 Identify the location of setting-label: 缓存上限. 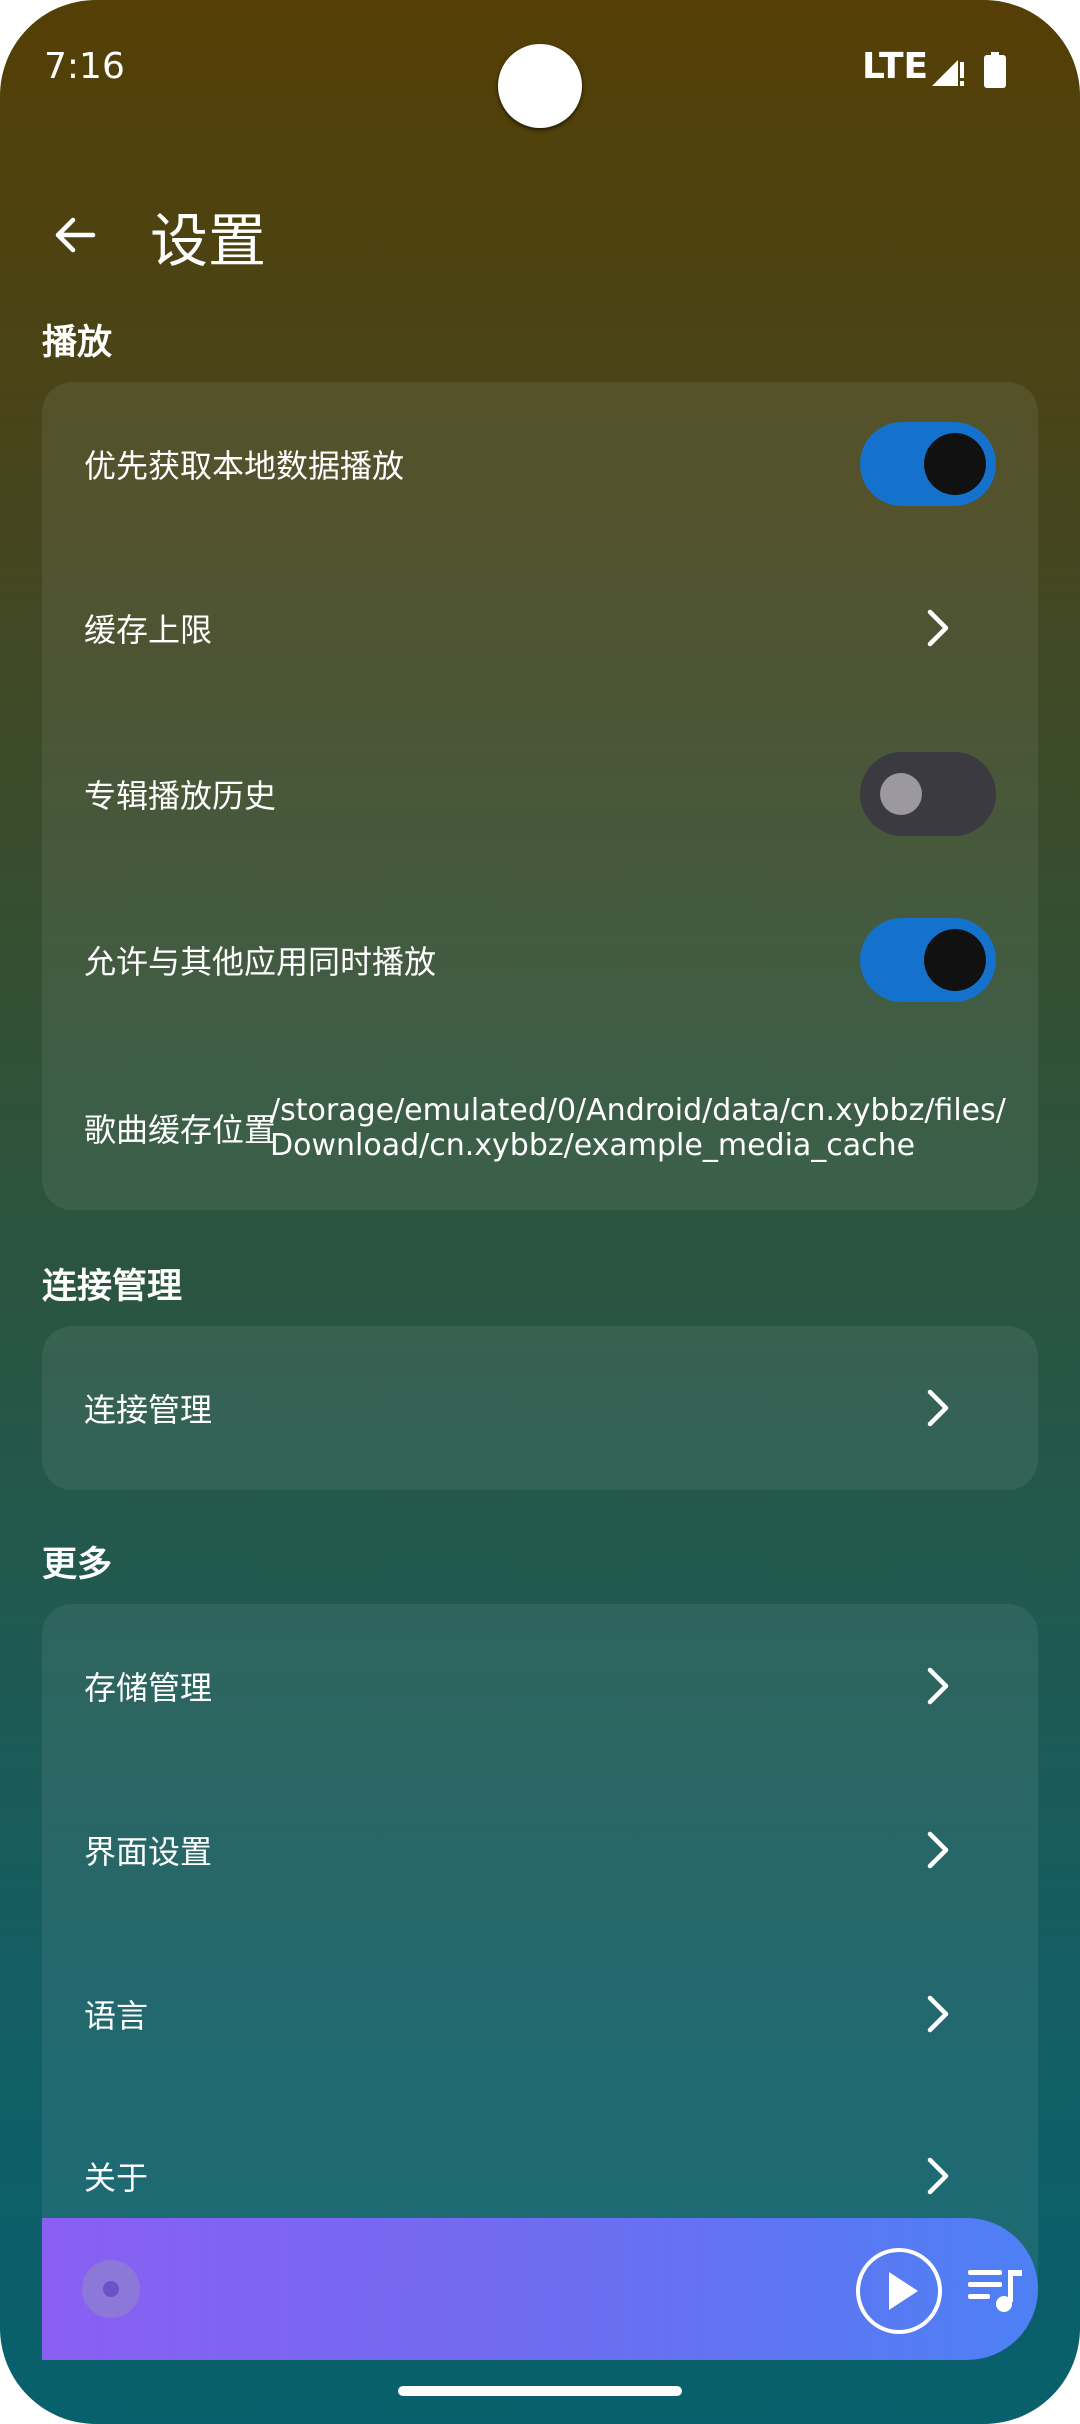
(148, 630).